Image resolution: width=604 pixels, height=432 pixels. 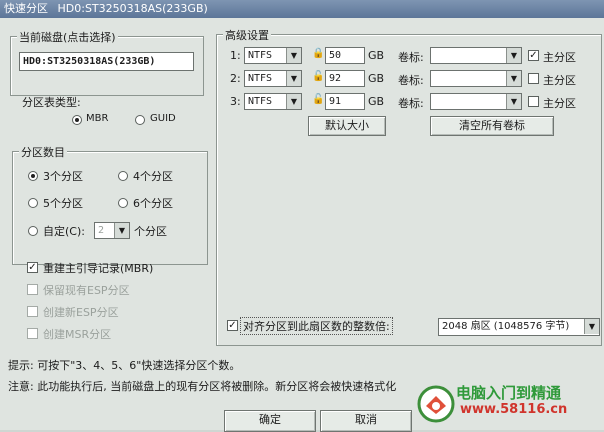 I want to click on row-1-fs-combo: NTFS ▼, so click(x=273, y=55).